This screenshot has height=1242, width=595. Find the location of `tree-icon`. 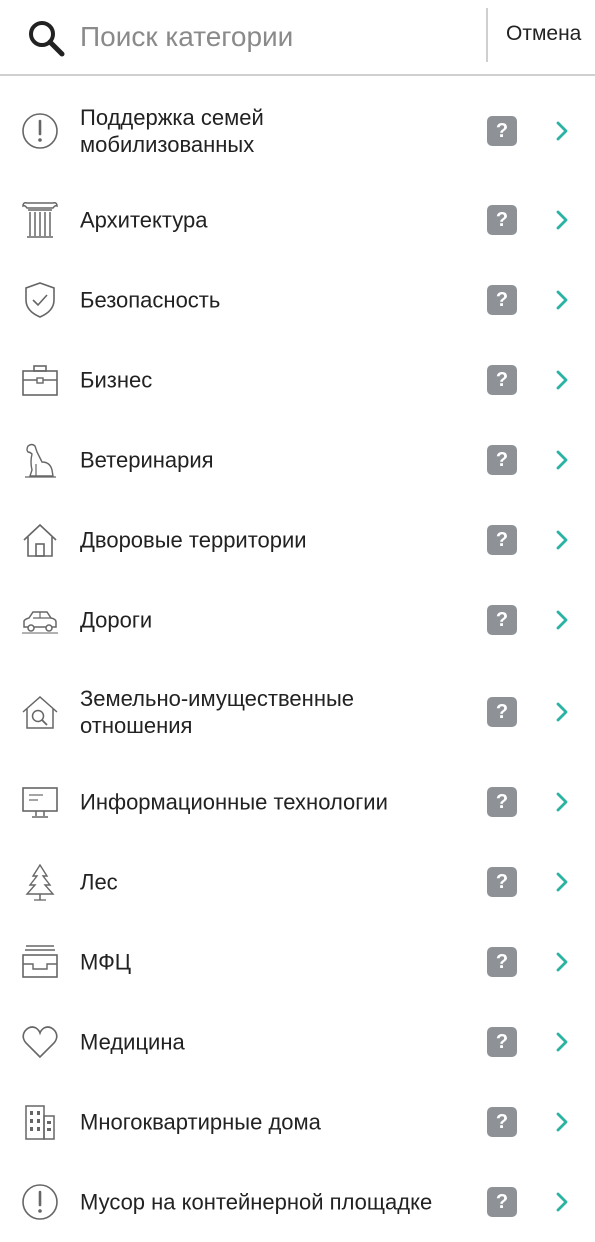

tree-icon is located at coordinates (40, 882).